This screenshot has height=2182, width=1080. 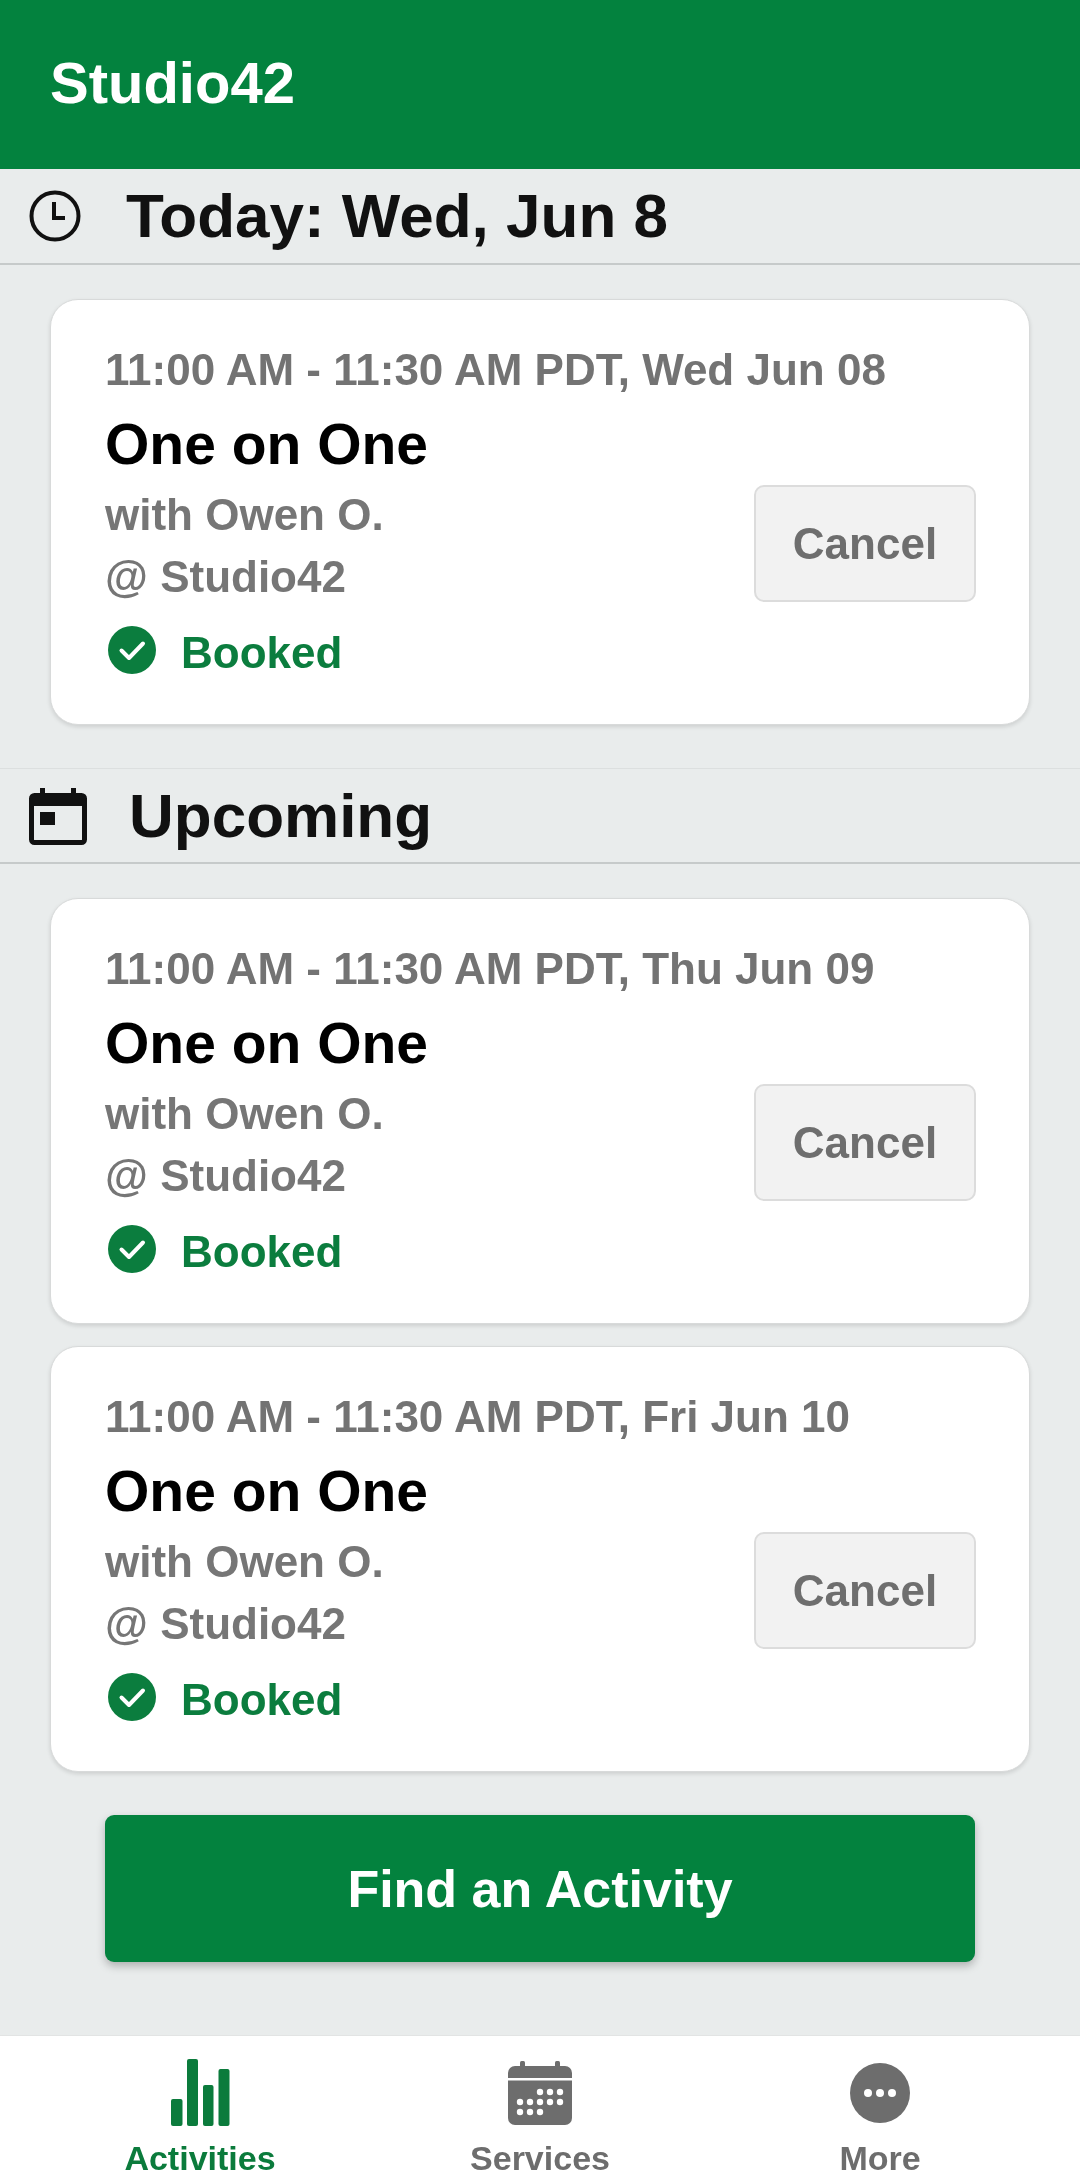 I want to click on find-activity-button: Find an Activity, so click(x=540, y=1888).